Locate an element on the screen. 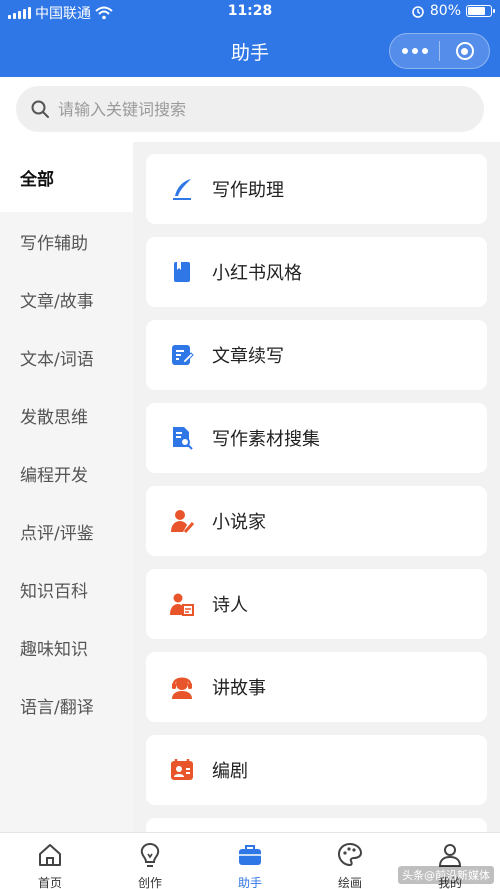  assistant-card: 小红书风格 is located at coordinates (316, 272).